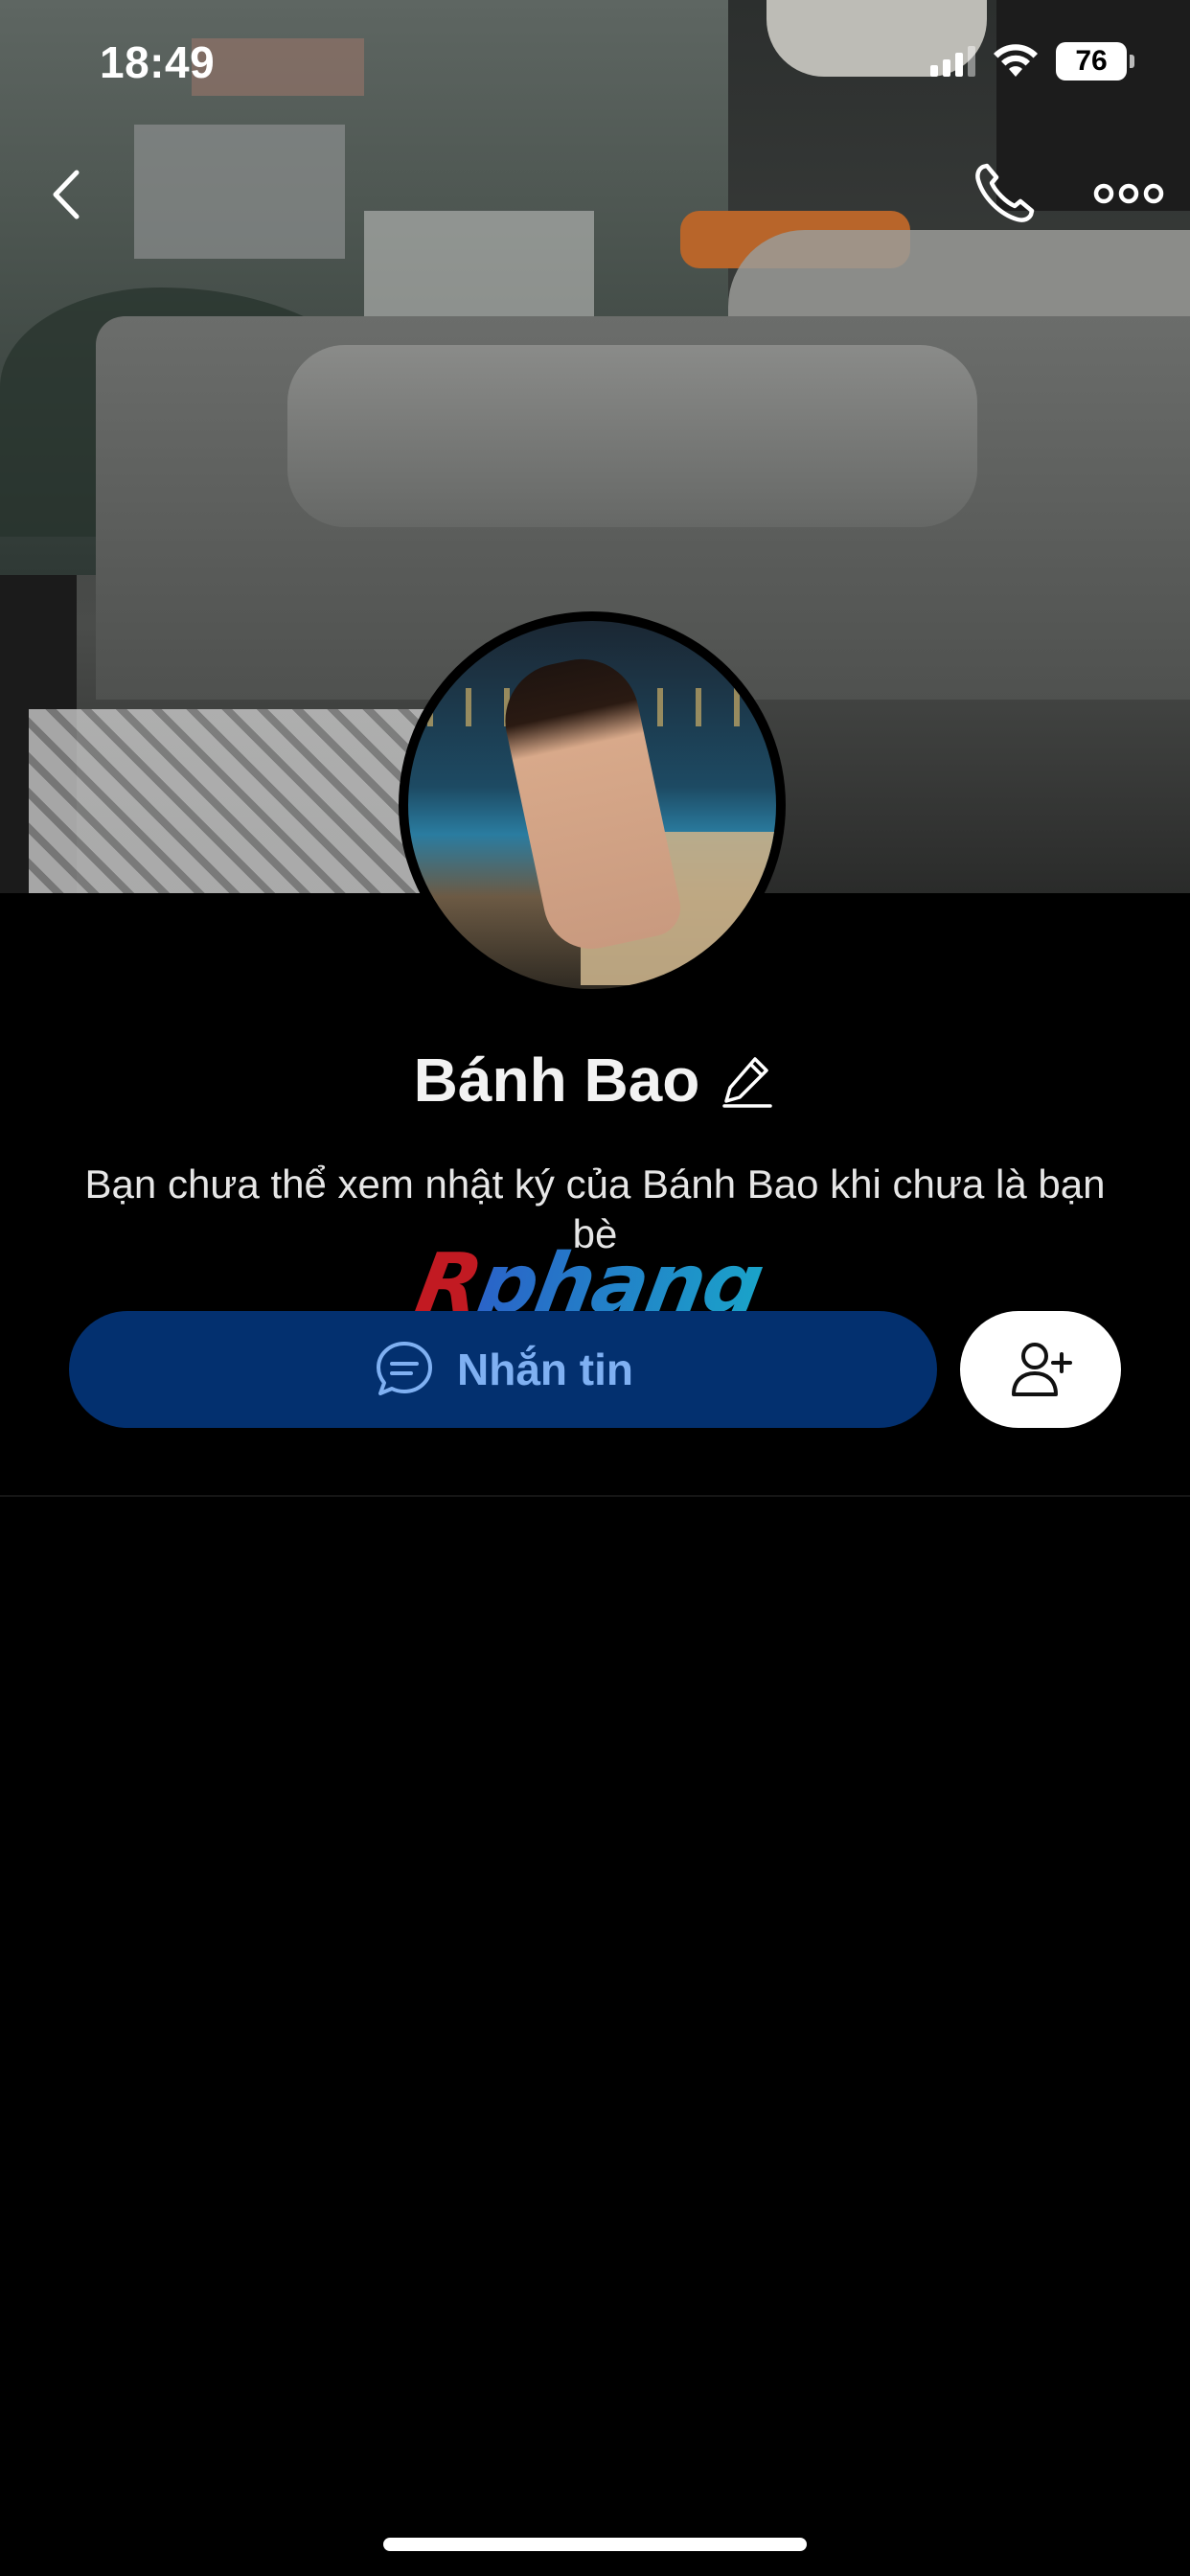  What do you see at coordinates (545, 1369) in the screenshot?
I see `message-button-label: Nhắn tin` at bounding box center [545, 1369].